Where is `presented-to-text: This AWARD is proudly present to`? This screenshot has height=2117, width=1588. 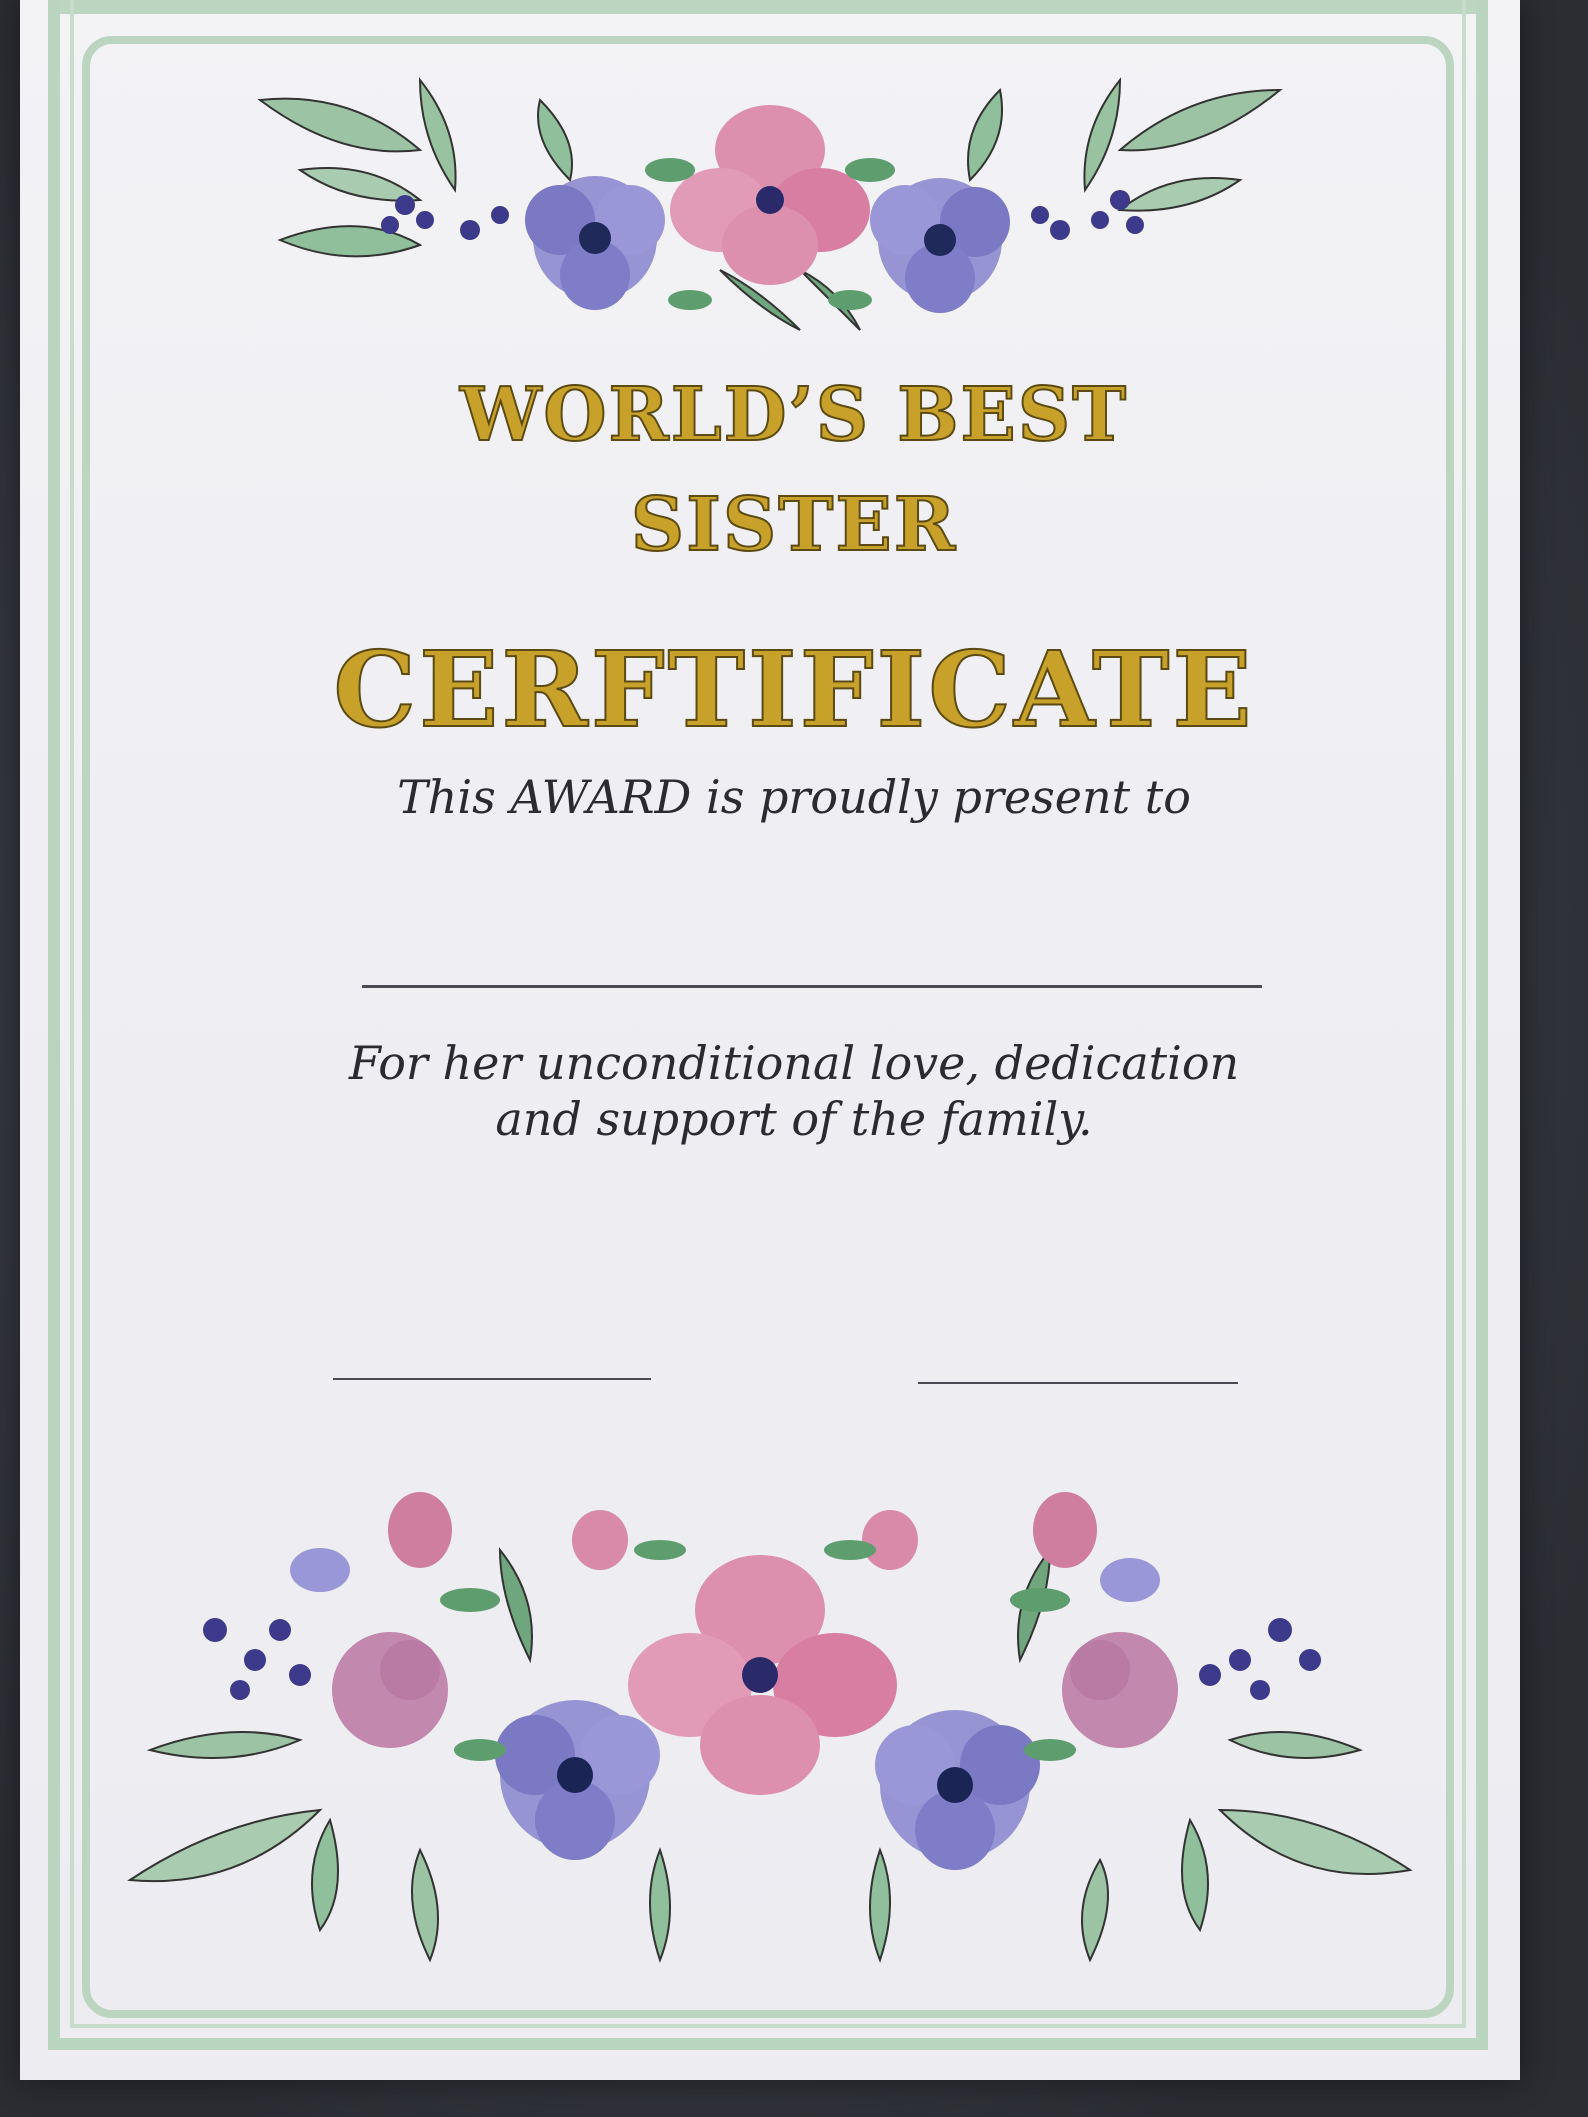
presented-to-text: This AWARD is proudly present to is located at coordinates (794, 797).